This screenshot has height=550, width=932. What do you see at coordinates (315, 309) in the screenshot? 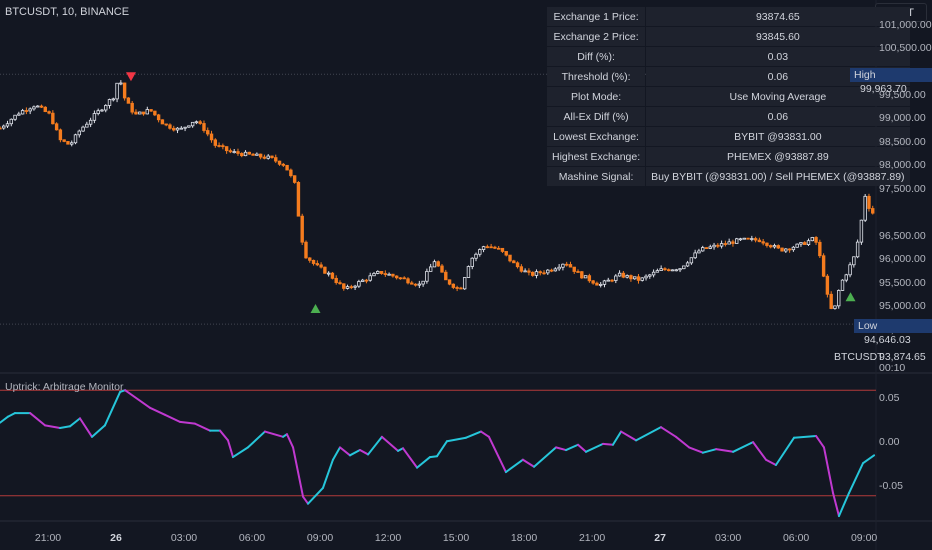
I see `buy-signal-icon` at bounding box center [315, 309].